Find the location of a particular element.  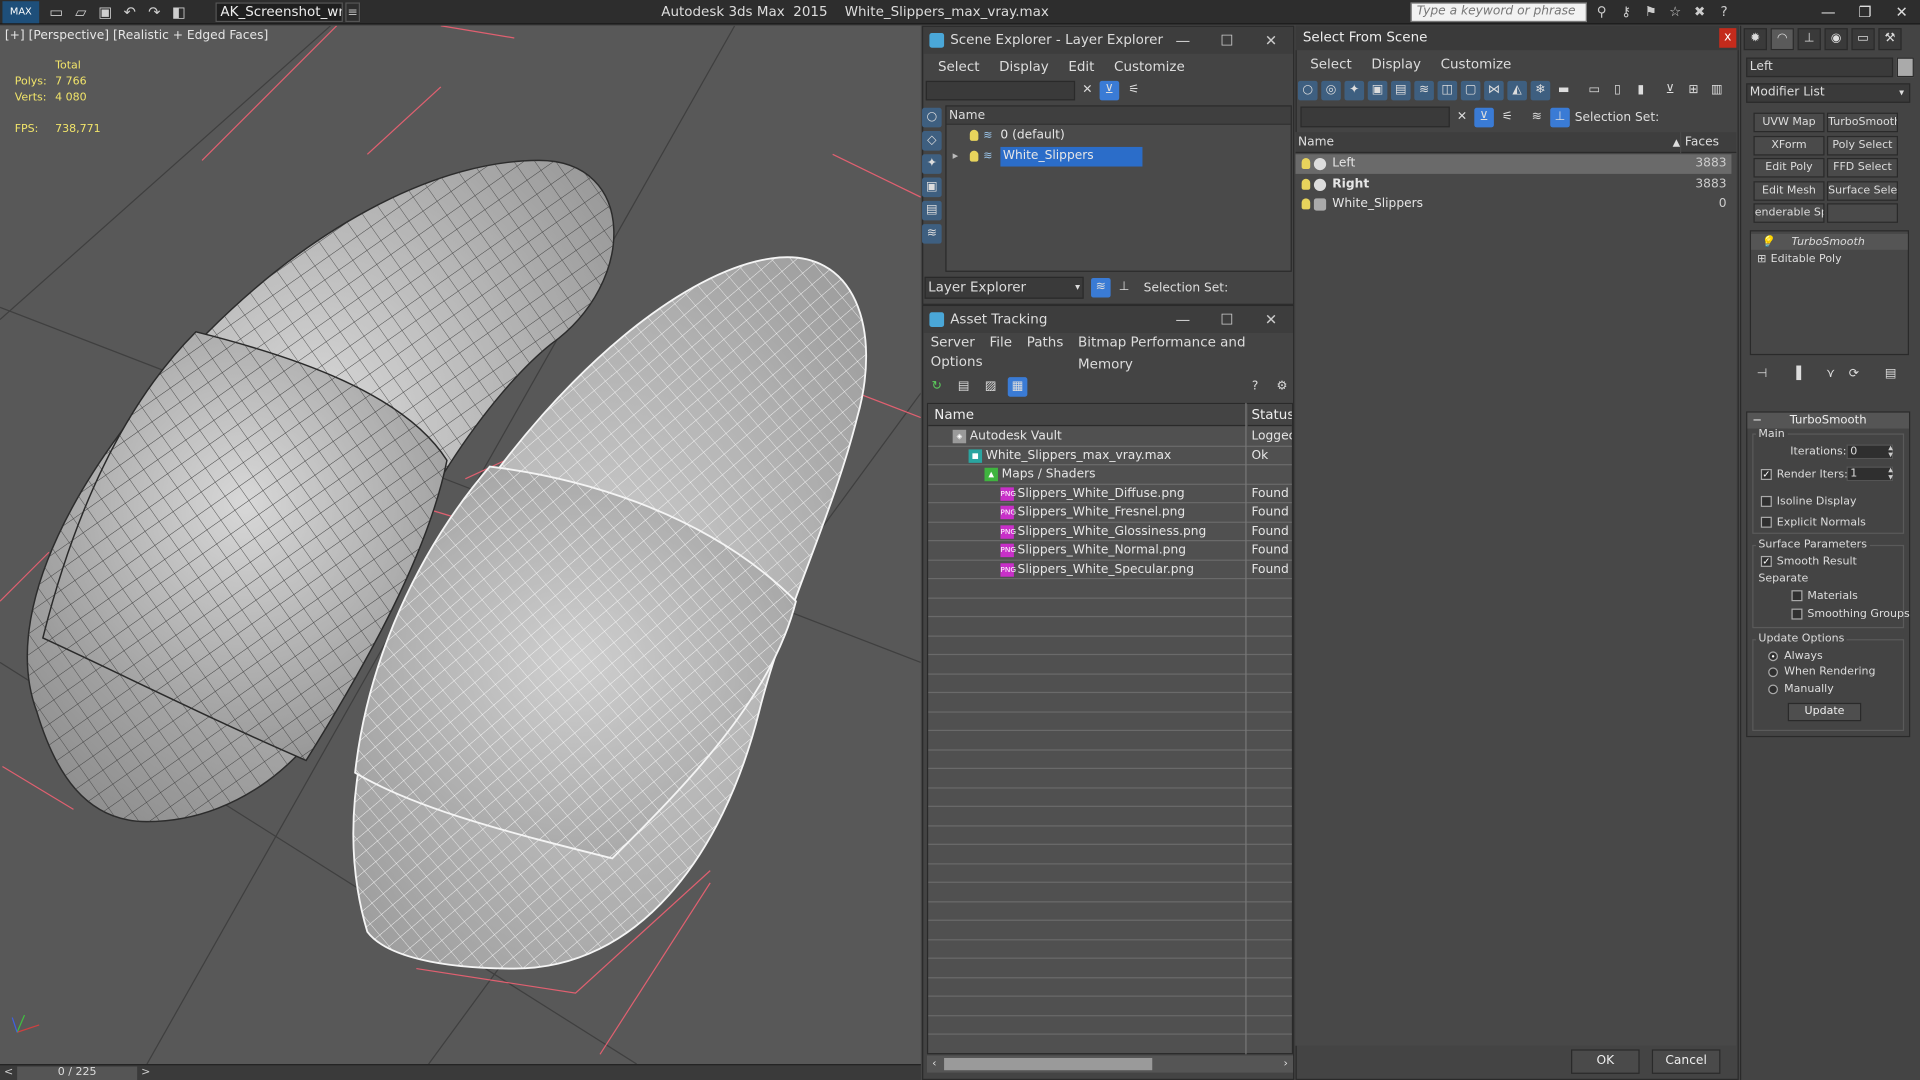

modifier-button: UVW Map is located at coordinates (1789, 122).